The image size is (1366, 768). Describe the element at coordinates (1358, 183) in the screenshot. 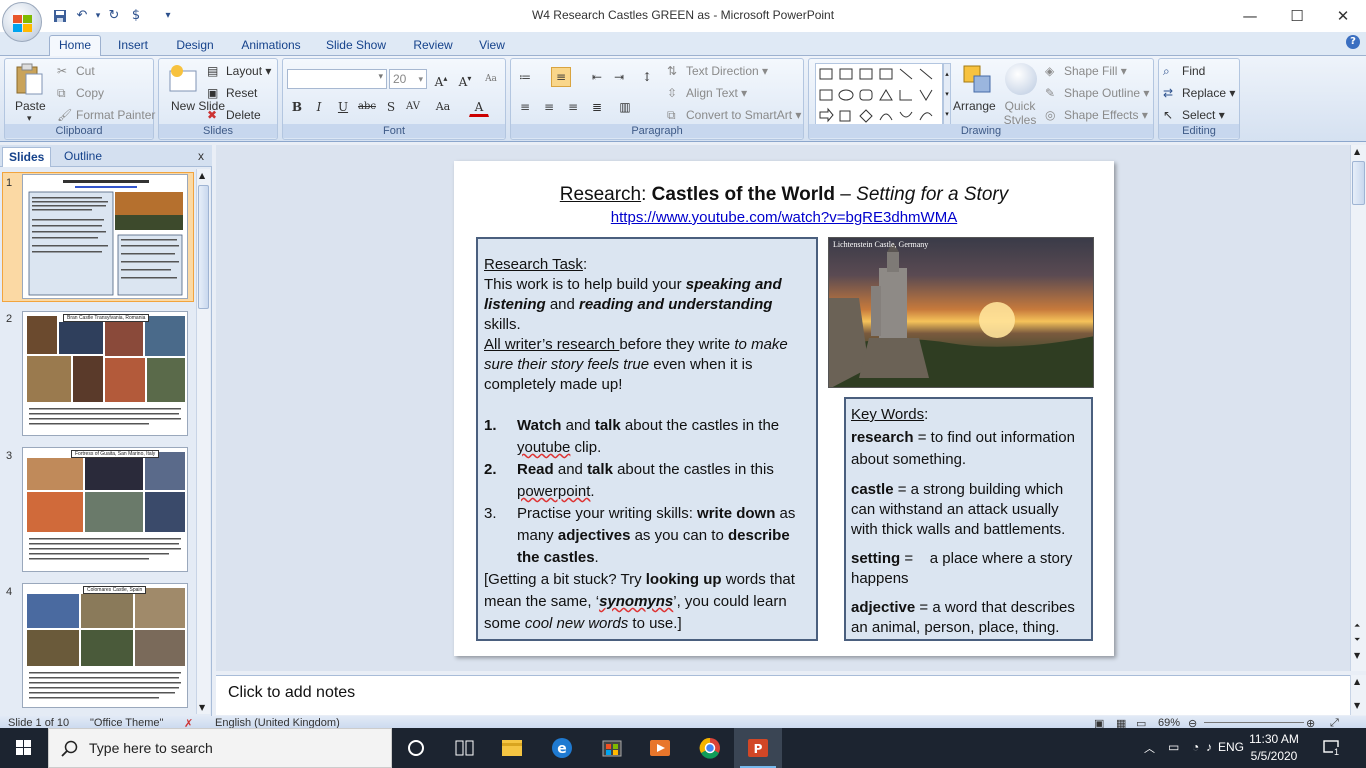

I see `slide-canvas-scroll-thumb` at that location.